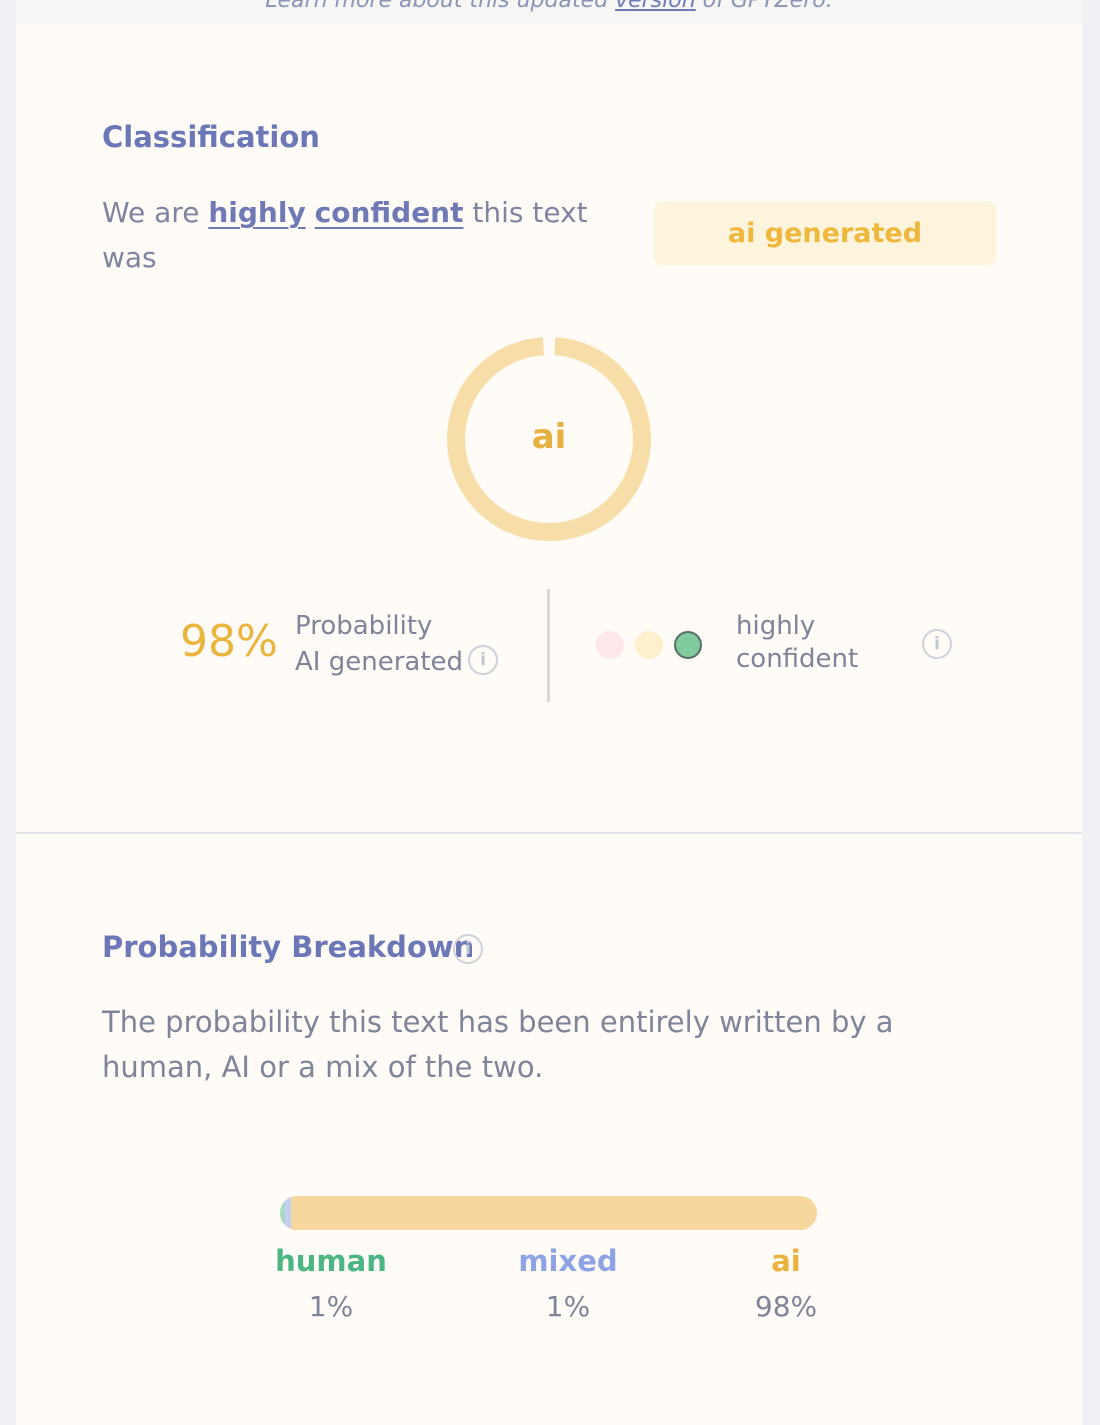 Image resolution: width=1100 pixels, height=1425 pixels. What do you see at coordinates (568, 1261) in the screenshot?
I see `legend-mixed-label: mixed` at bounding box center [568, 1261].